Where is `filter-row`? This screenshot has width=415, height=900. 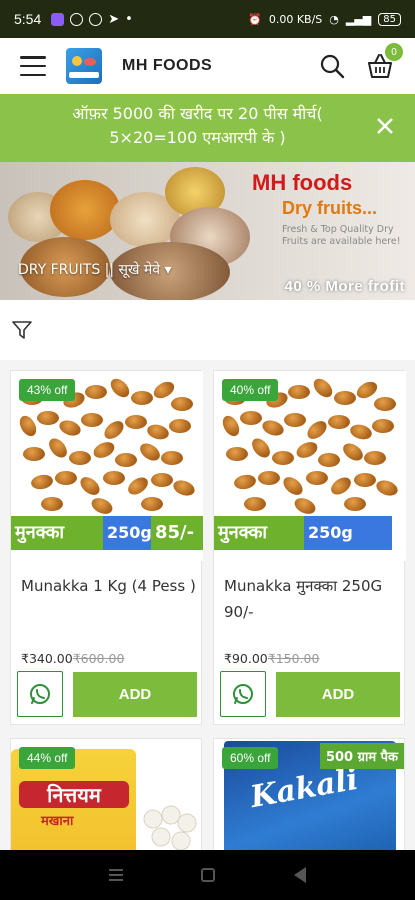
filter-row is located at coordinates (207, 330).